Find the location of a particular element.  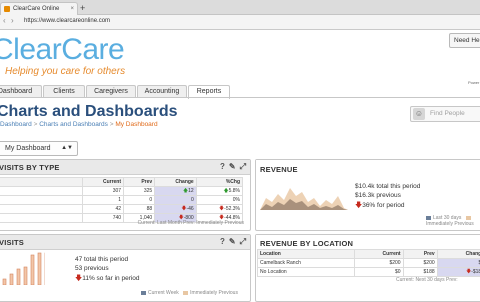

page-title: Charts and Dashboards is located at coordinates (88, 112).